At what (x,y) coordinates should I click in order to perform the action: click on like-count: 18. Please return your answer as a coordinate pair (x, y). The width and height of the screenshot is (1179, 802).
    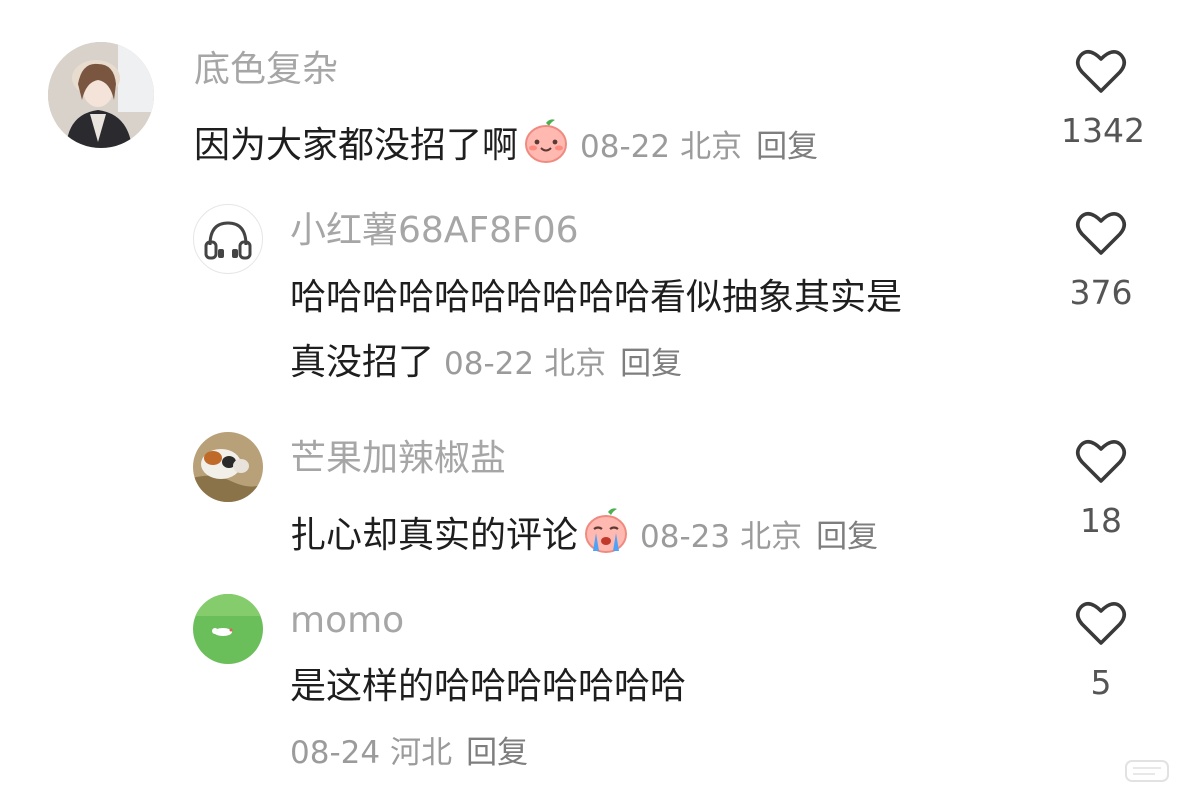
    Looking at the image, I should click on (1101, 520).